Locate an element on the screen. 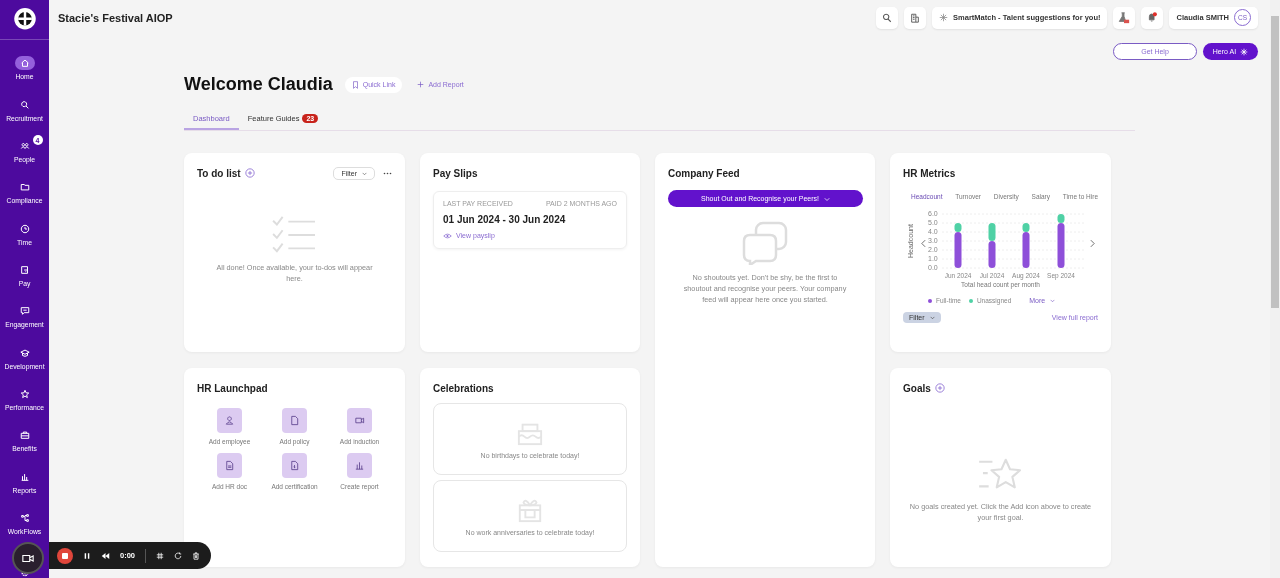 Image resolution: width=1280 pixels, height=578 pixels. eye-icon is located at coordinates (447, 235).